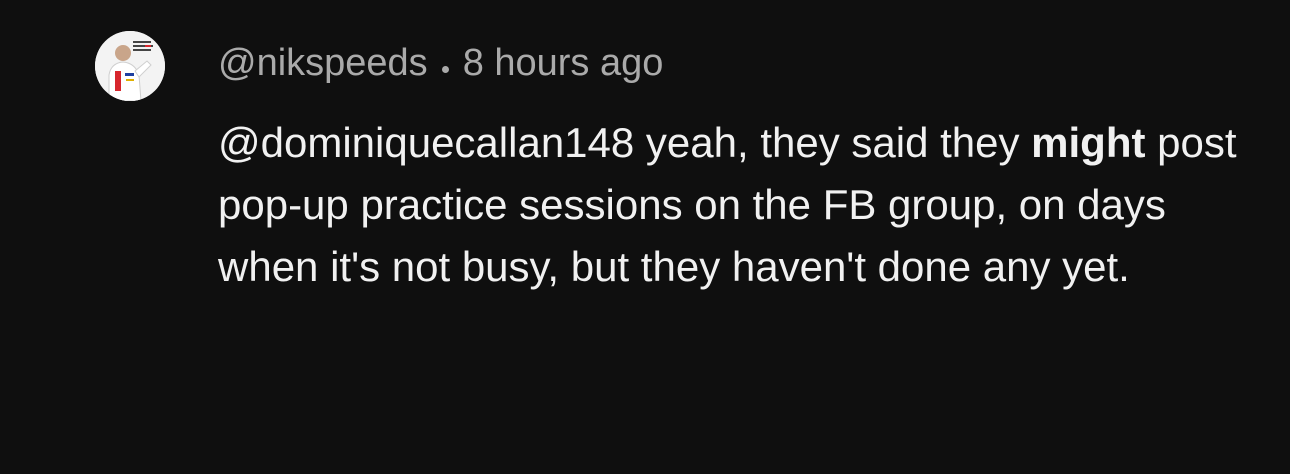 The height and width of the screenshot is (474, 1290). I want to click on comment-bold-text: might, so click(1088, 142).